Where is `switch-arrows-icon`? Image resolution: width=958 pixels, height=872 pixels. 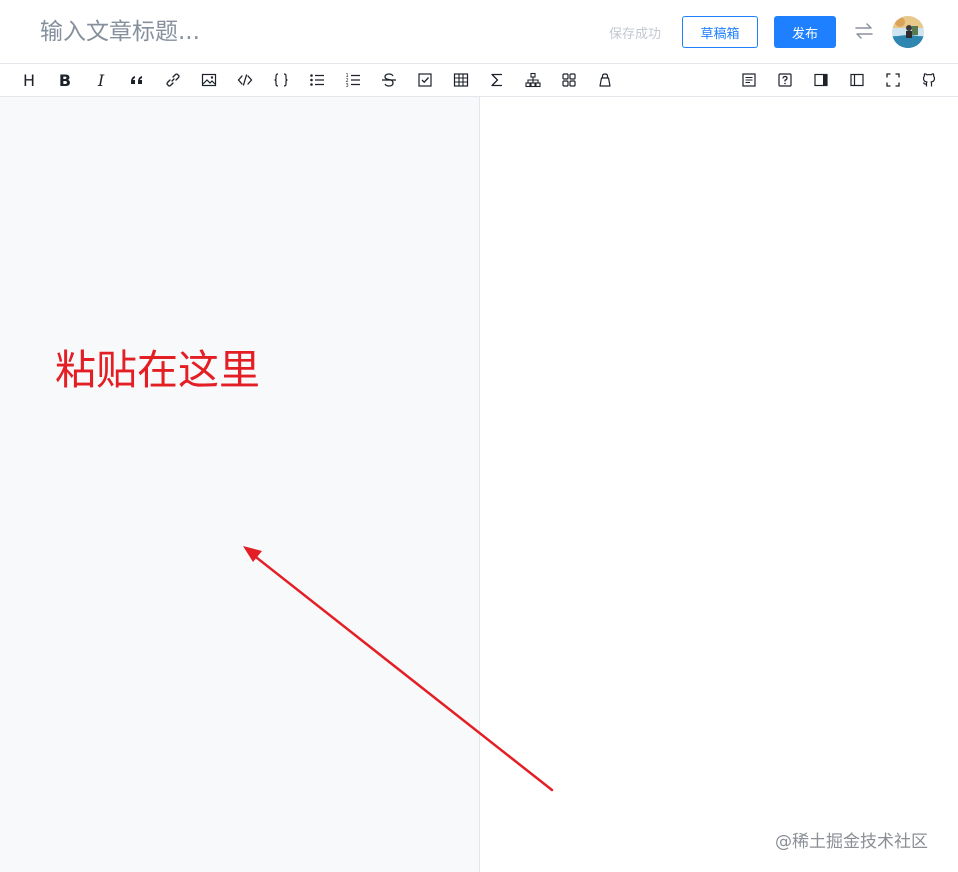 switch-arrows-icon is located at coordinates (864, 31).